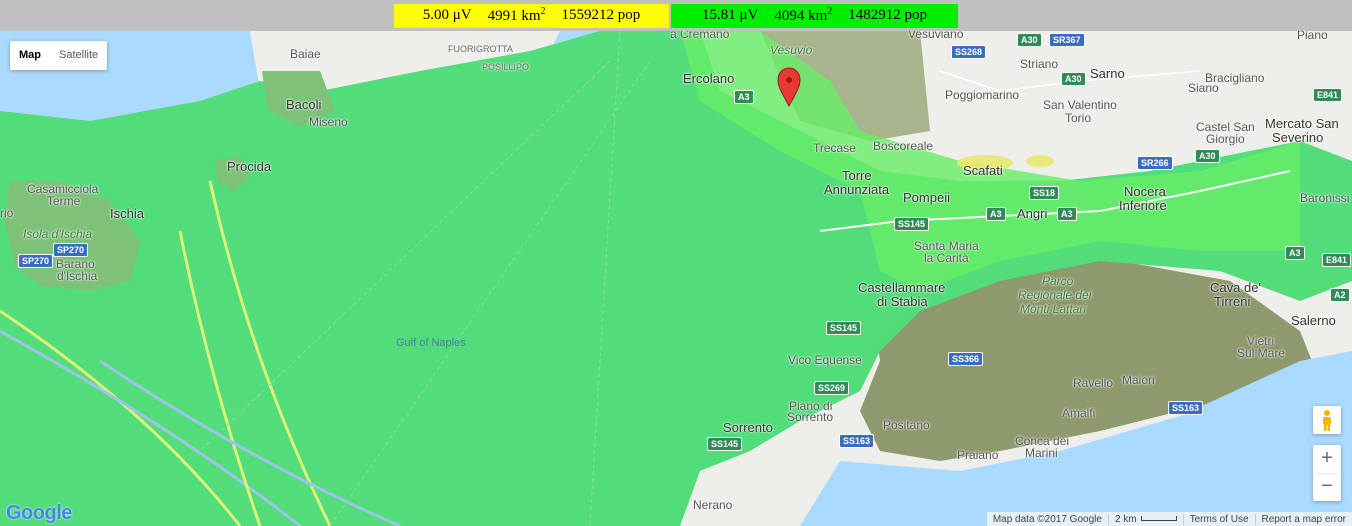 Image resolution: width=1352 pixels, height=526 pixels. What do you see at coordinates (834, 148) in the screenshot?
I see `place-trecase: Trecase` at bounding box center [834, 148].